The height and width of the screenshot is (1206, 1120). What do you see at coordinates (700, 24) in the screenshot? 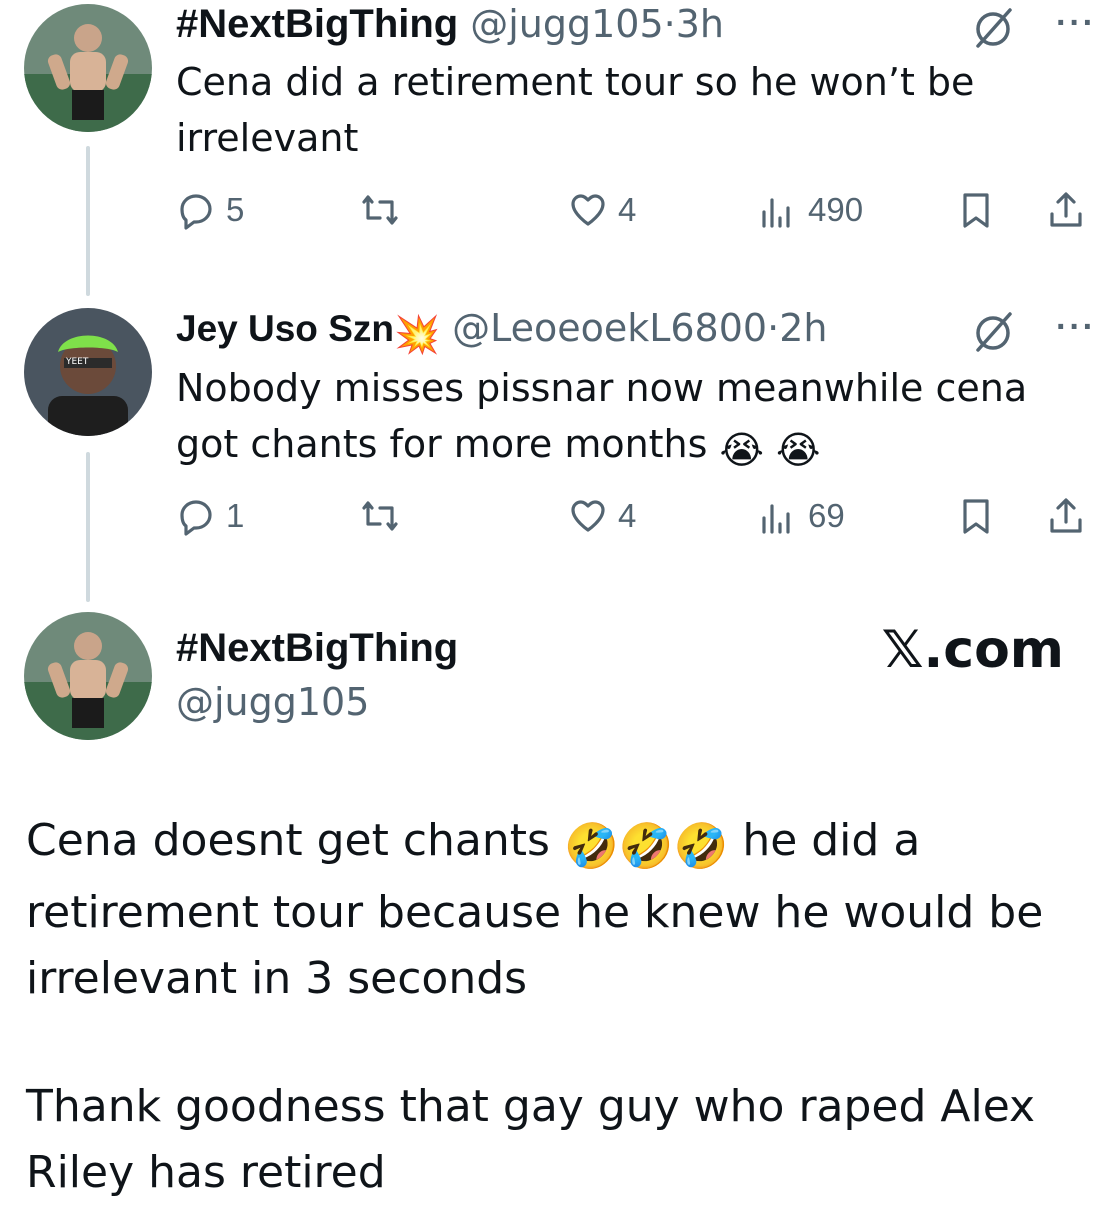
I see `timestamp: 3h` at bounding box center [700, 24].